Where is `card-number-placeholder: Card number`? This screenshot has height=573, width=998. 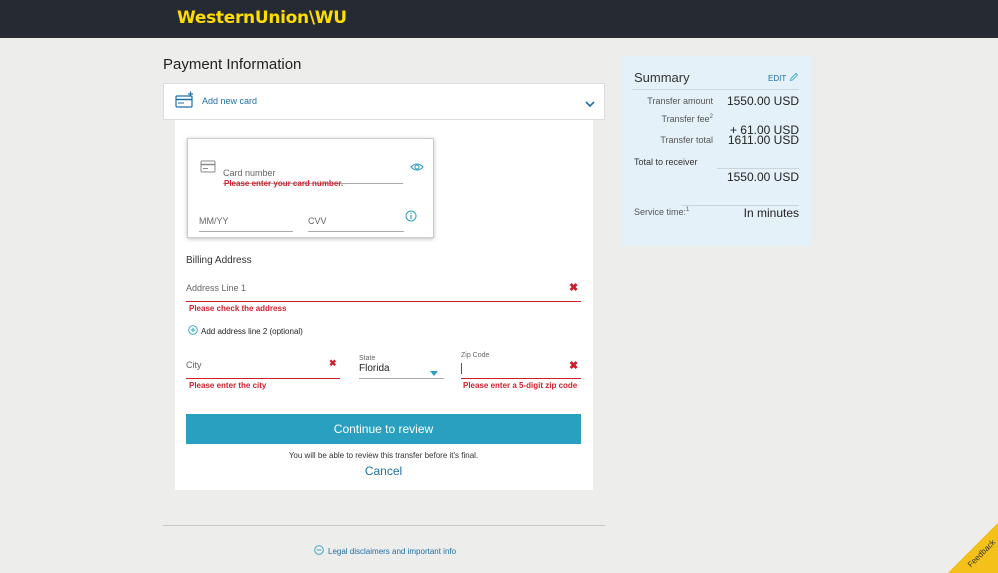 card-number-placeholder: Card number is located at coordinates (249, 173).